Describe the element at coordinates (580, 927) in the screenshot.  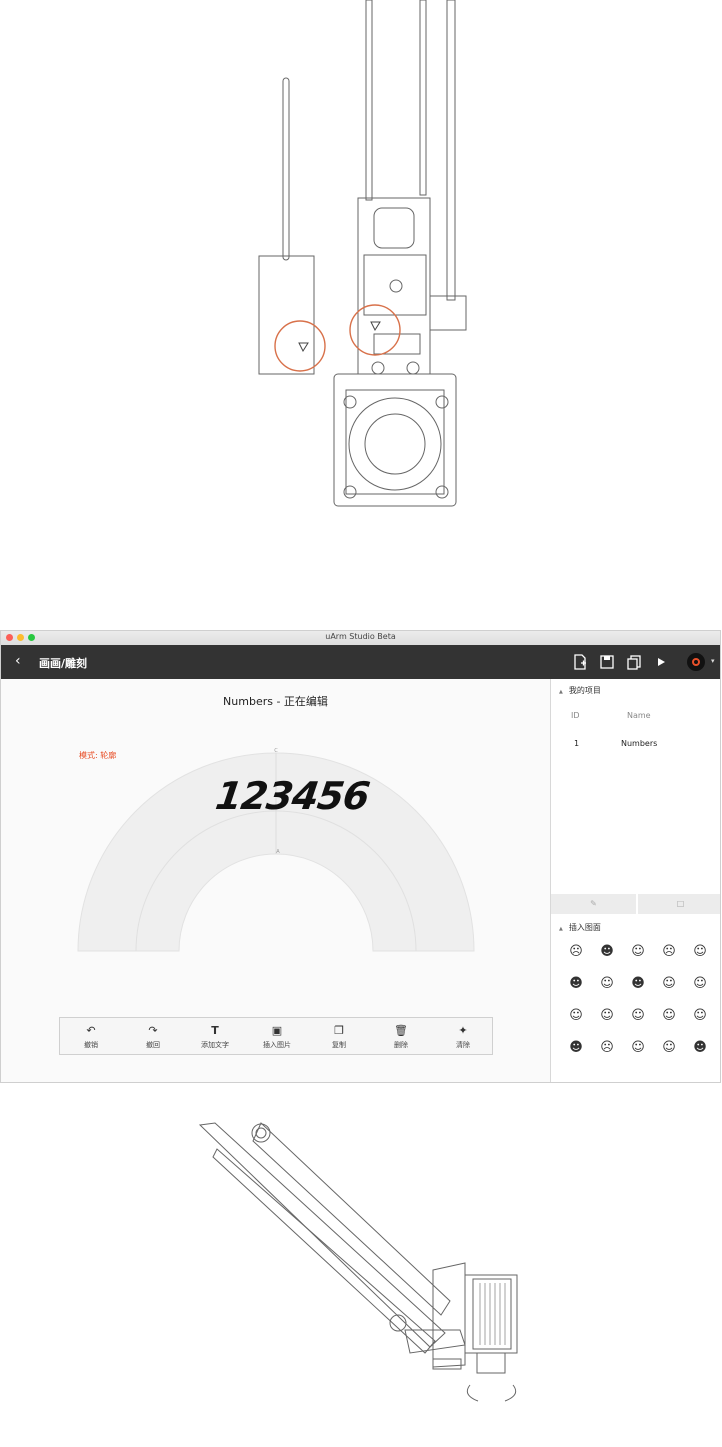
I see `emoji-section-header: ▲ 插入图面` at that location.